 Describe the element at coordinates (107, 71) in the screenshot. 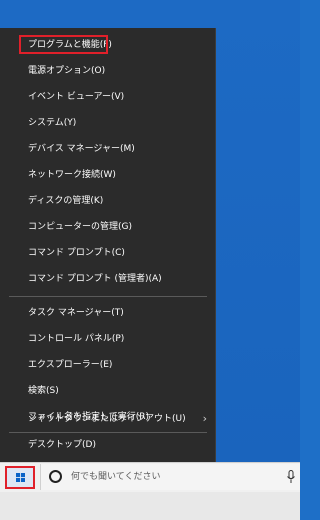

I see `menu-item-power-options: 電源オプション(O)` at that location.